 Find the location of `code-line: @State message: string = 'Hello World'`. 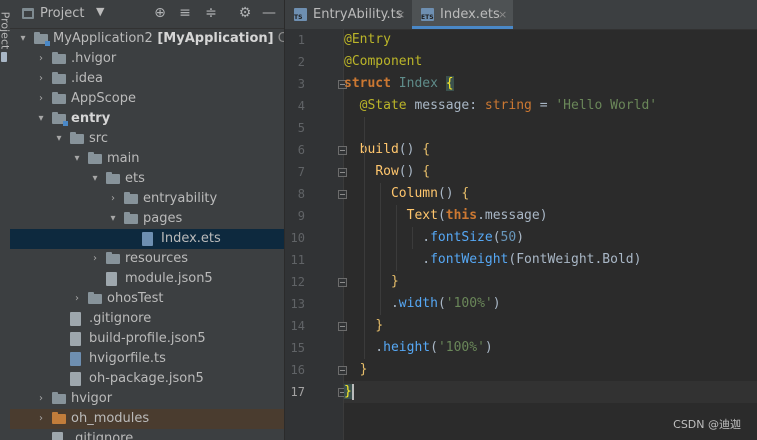

code-line: @State message: string = 'Hello World' is located at coordinates (550, 106).